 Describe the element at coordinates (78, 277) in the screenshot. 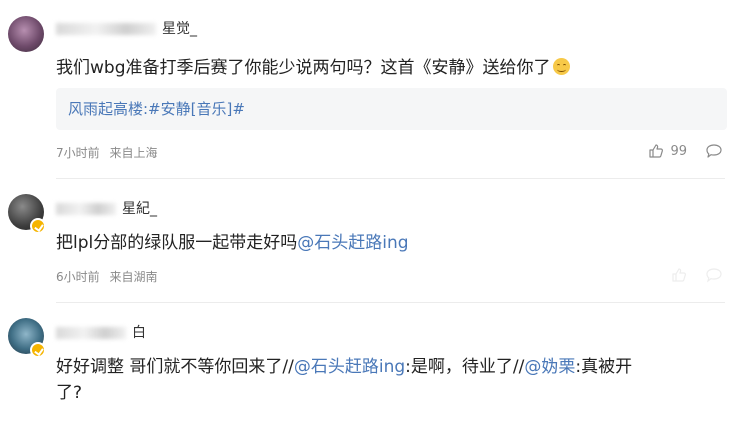

I see `timestamp: 6小时前` at that location.